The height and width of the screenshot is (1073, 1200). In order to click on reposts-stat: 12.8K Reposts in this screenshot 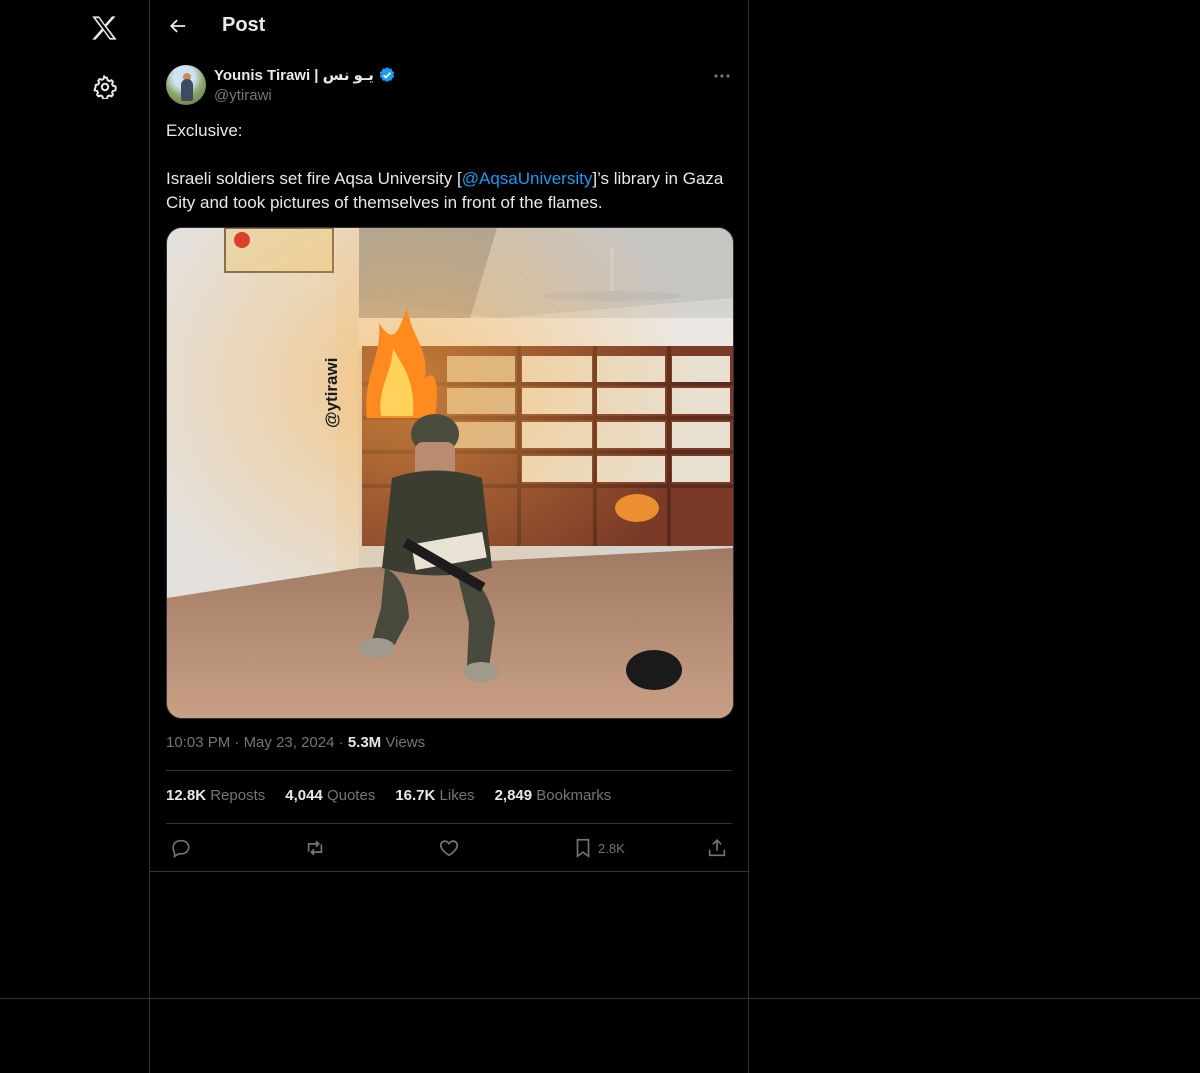, I will do `click(215, 795)`.